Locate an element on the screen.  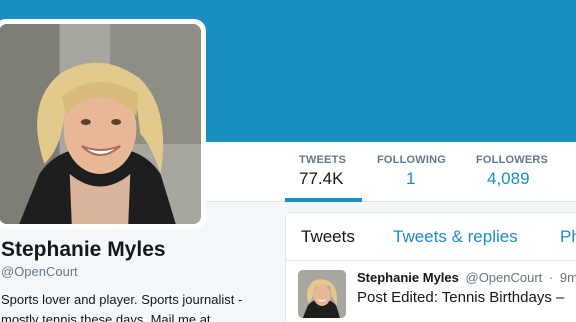
stat-following-value: 1 is located at coordinates (411, 178).